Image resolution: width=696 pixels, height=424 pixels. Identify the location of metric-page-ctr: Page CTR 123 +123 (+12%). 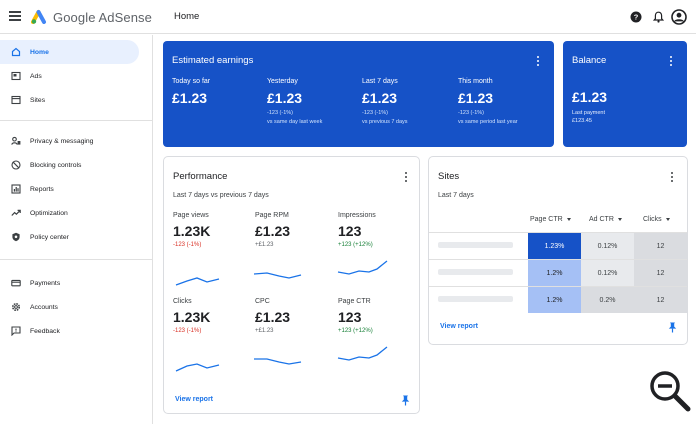
(378, 316).